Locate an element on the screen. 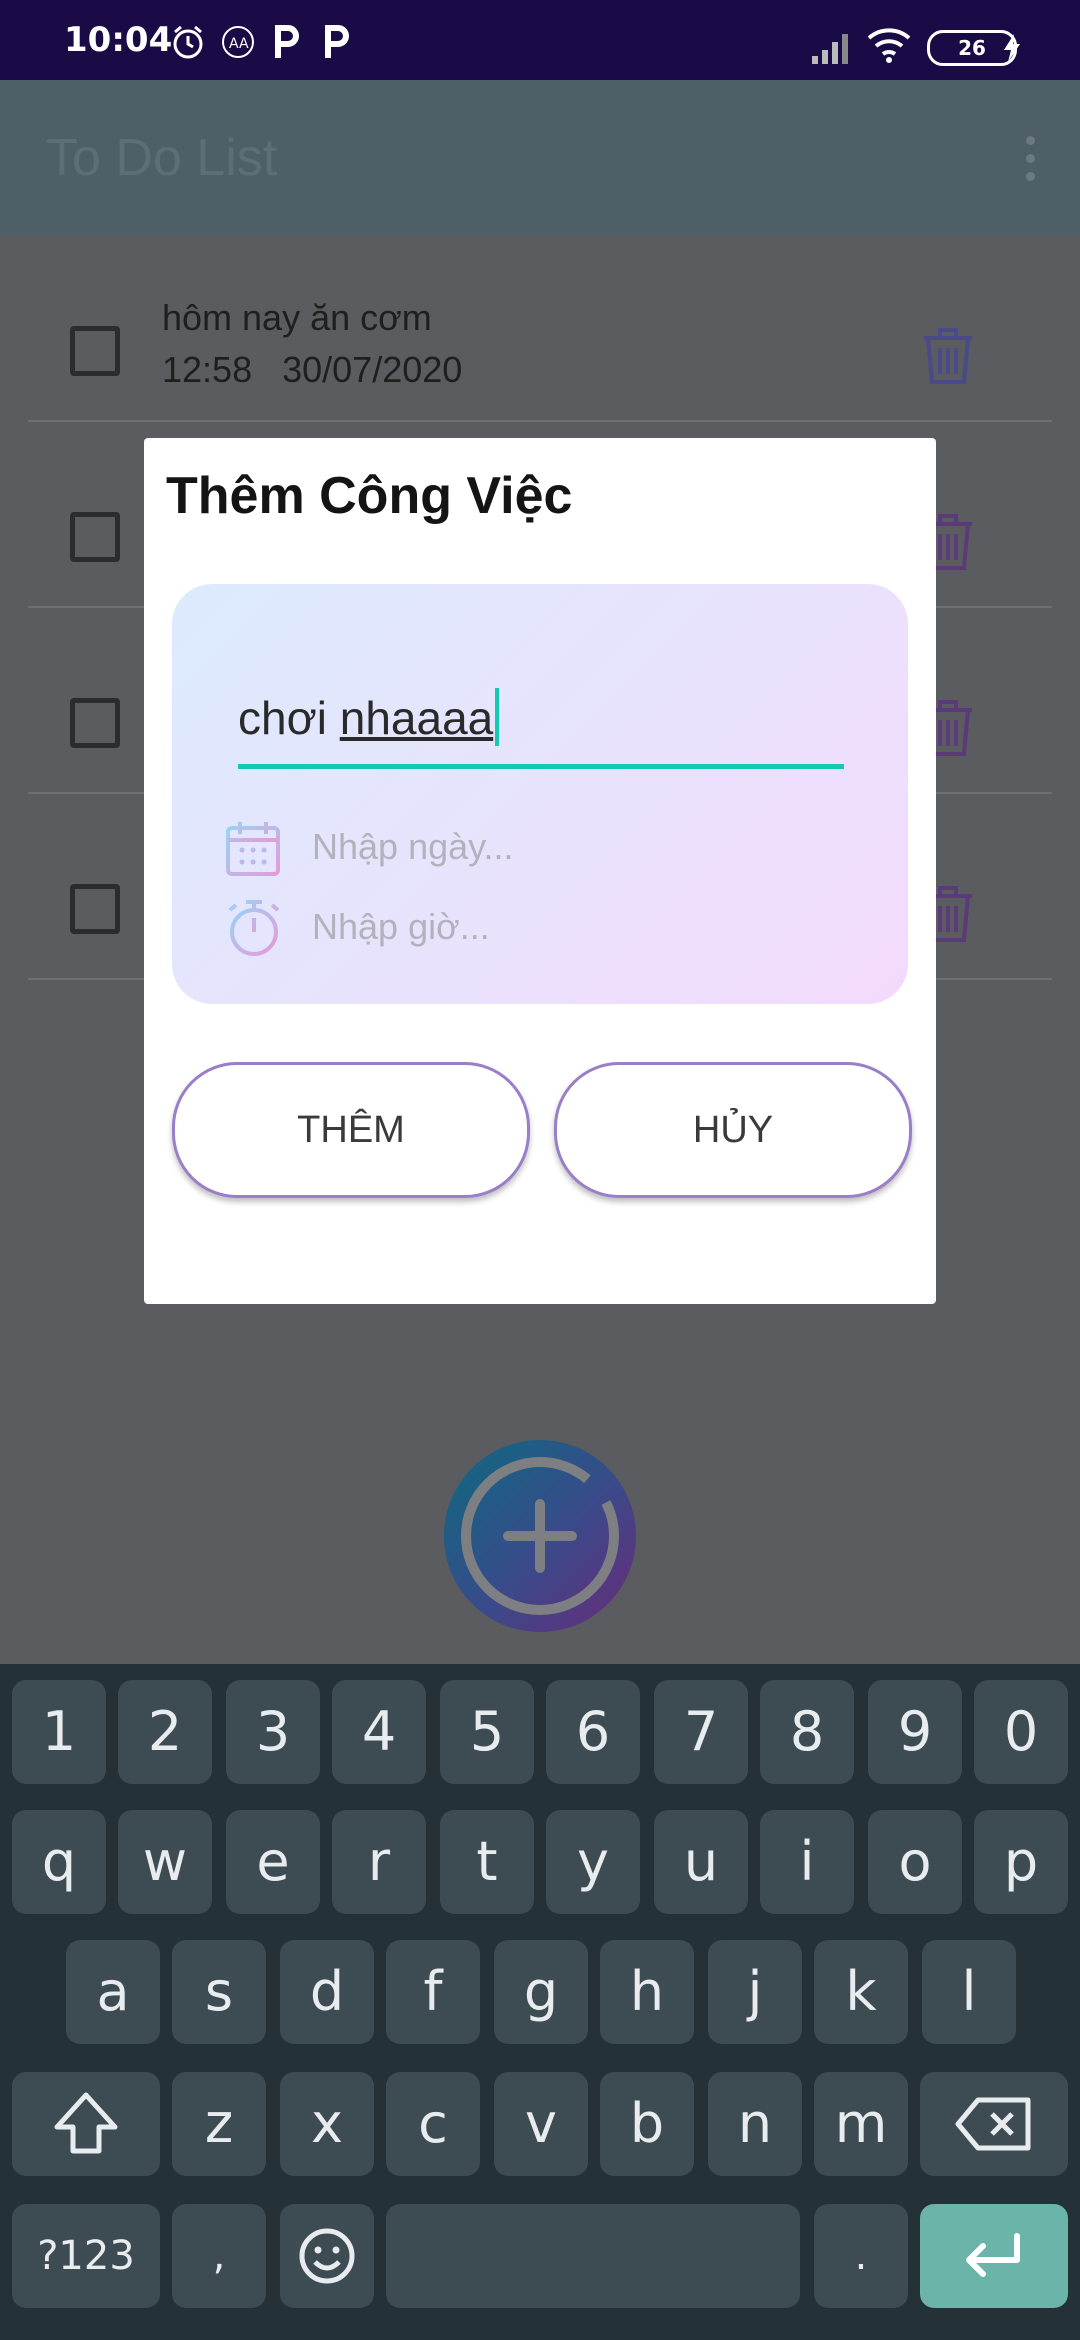 This screenshot has width=1080, height=2340. key-n: n is located at coordinates (755, 2124).